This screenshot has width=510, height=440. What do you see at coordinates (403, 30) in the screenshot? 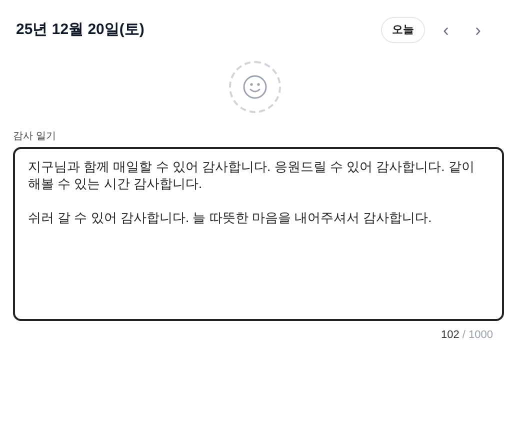
I see `today-button: 오늘` at bounding box center [403, 30].